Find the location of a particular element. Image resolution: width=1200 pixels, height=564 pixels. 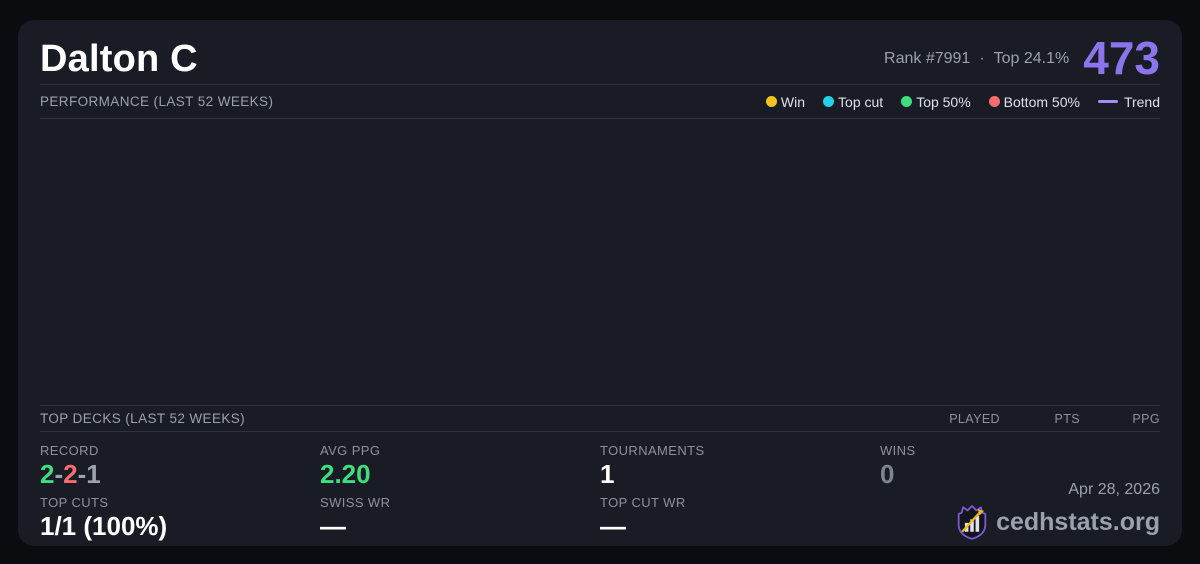

rank-label: Rank #7991 is located at coordinates (927, 58).